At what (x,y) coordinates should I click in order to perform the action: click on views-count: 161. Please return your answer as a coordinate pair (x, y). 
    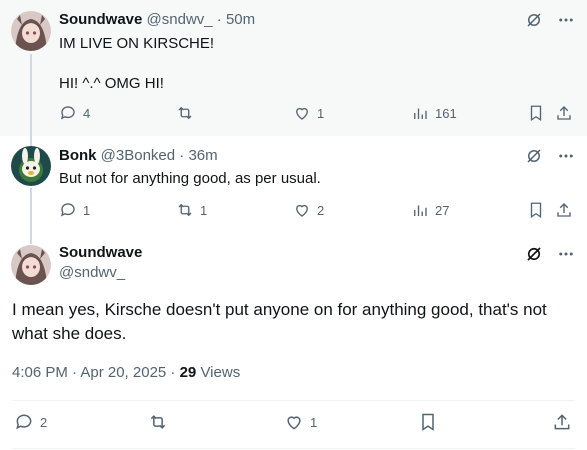
    Looking at the image, I should click on (446, 113).